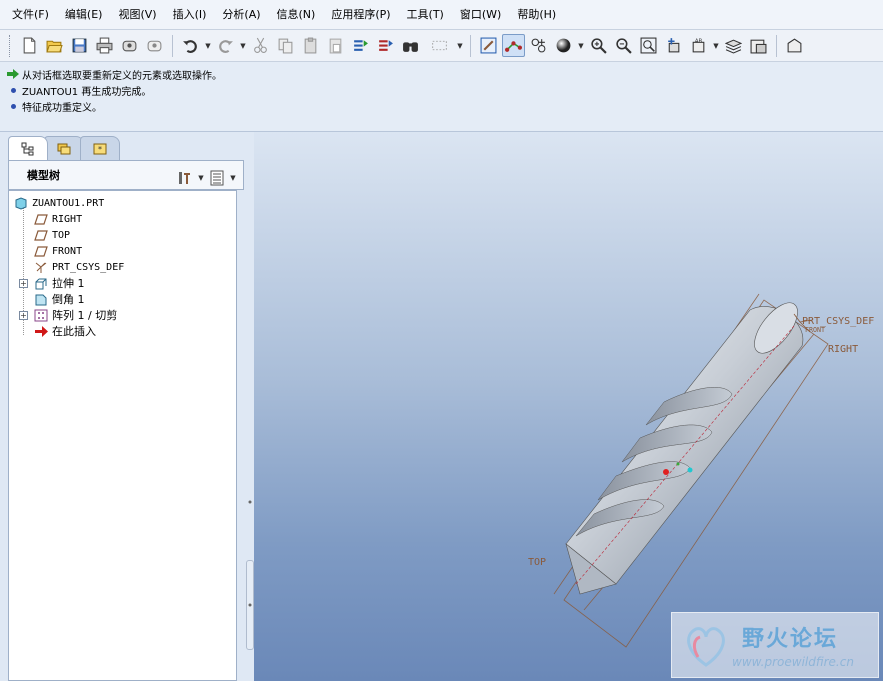 Image resolution: width=883 pixels, height=681 pixels. Describe the element at coordinates (360, 15) in the screenshot. I see `menu-applications: 应用程序(P)` at that location.